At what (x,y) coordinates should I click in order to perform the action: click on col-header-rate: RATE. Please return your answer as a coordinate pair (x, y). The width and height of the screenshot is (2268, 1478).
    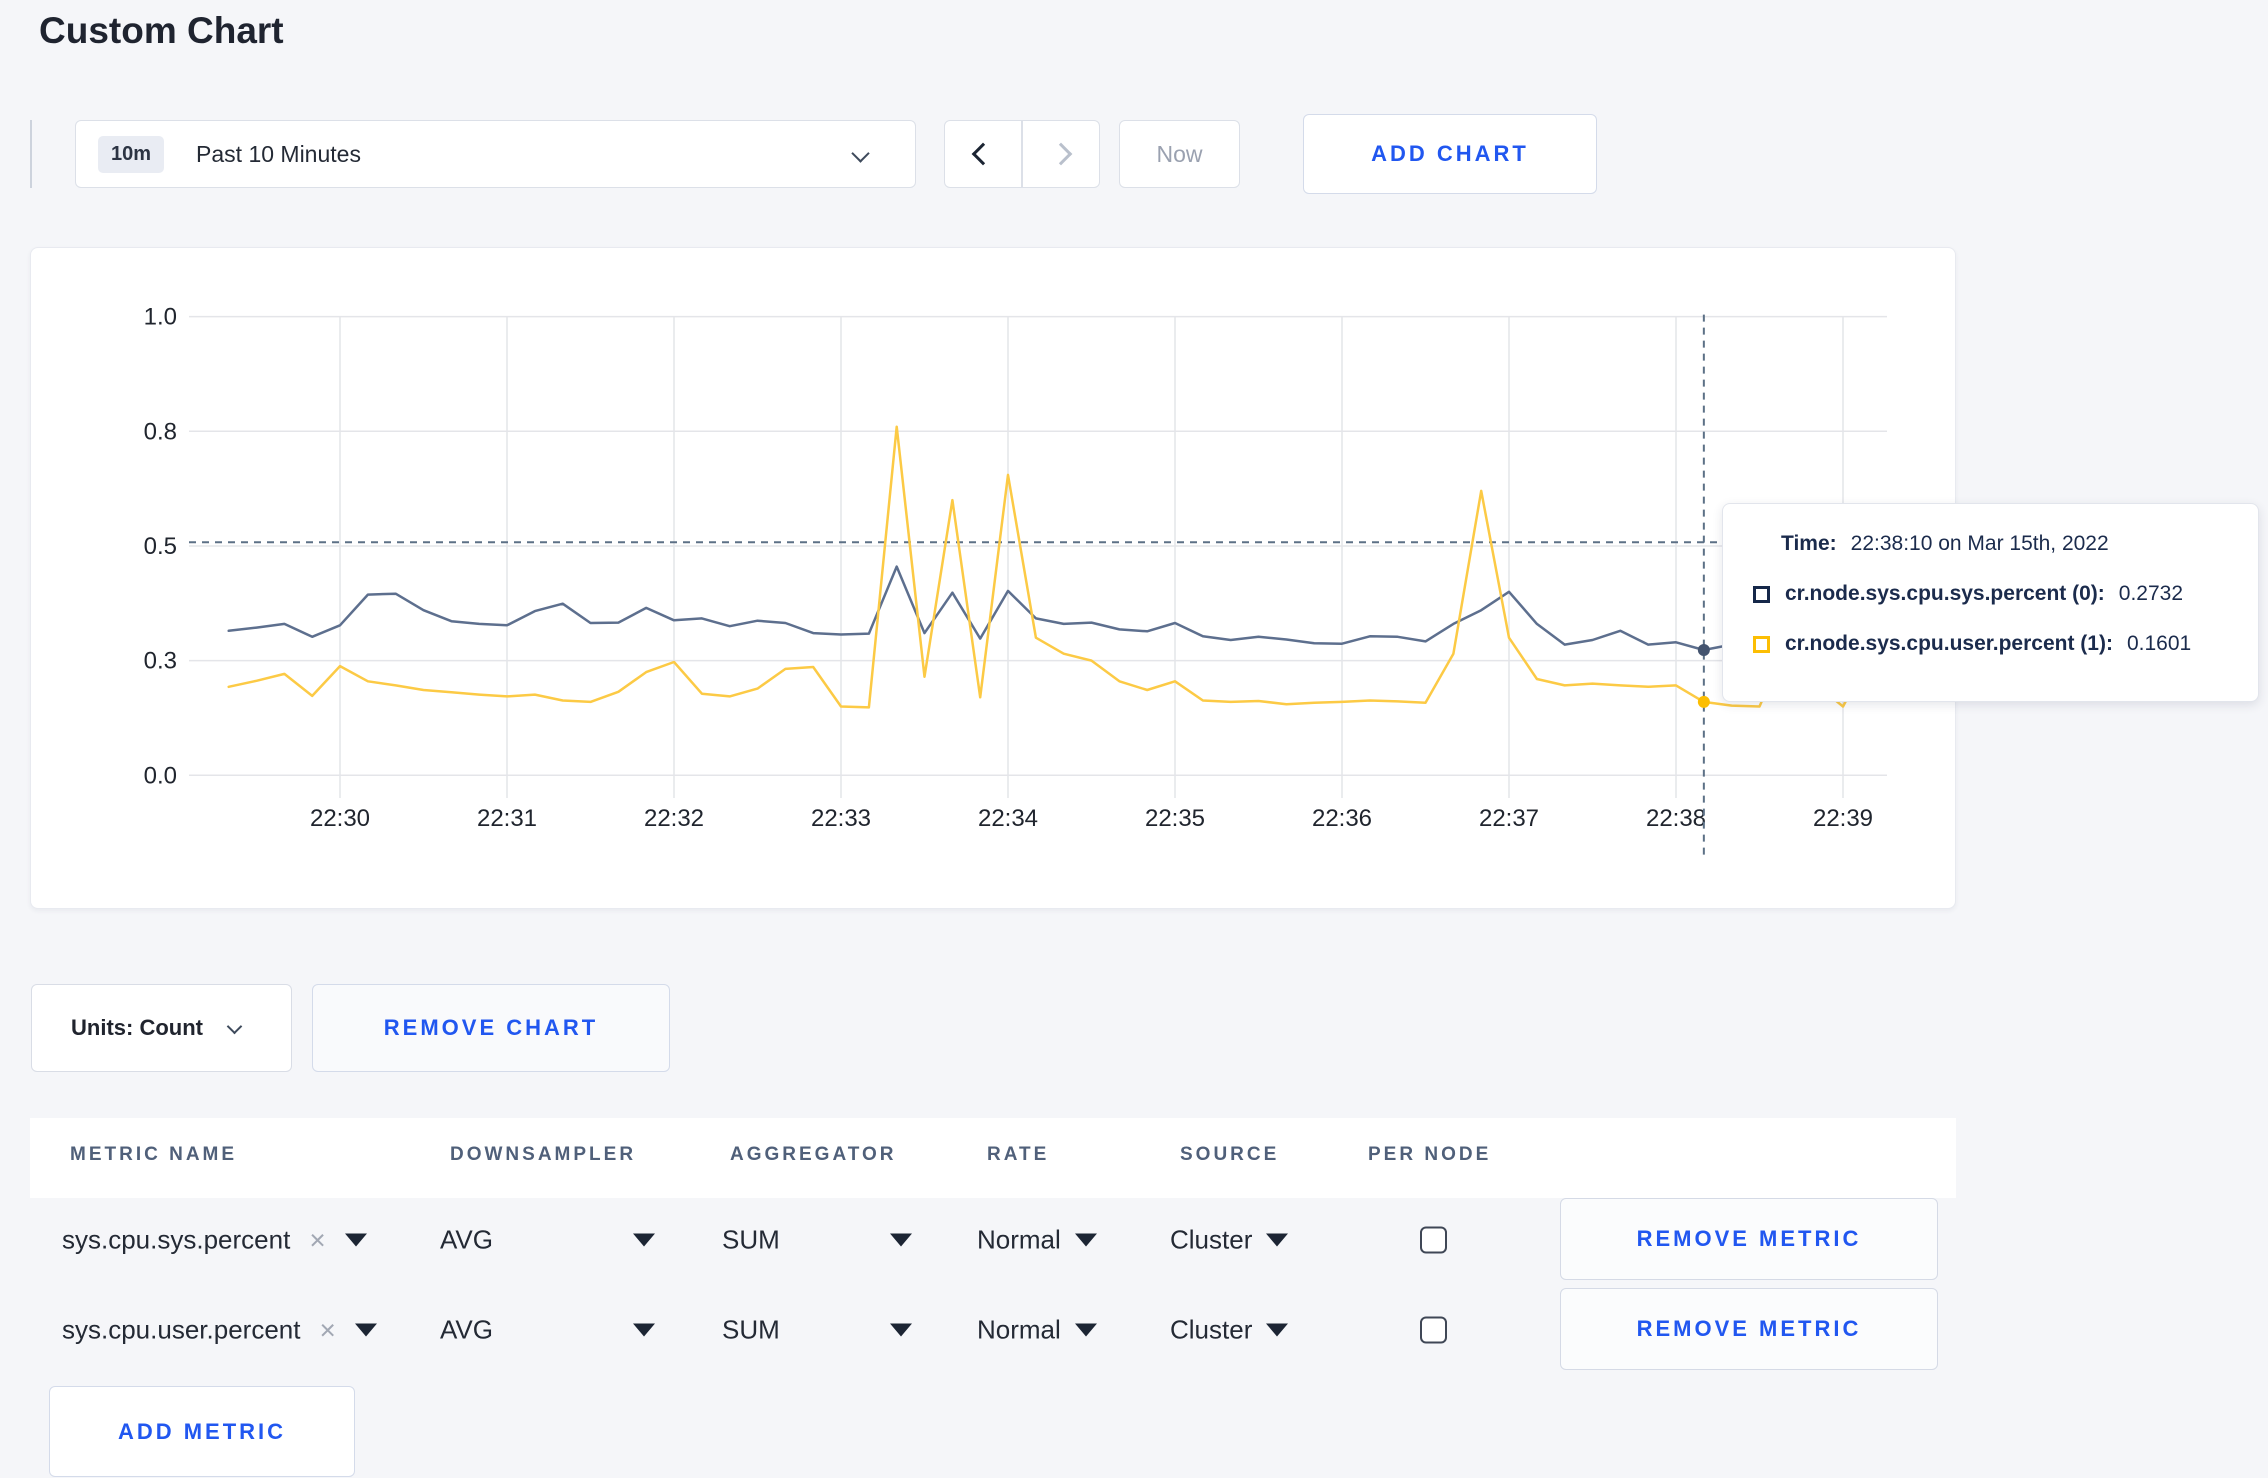
    Looking at the image, I should click on (1018, 1154).